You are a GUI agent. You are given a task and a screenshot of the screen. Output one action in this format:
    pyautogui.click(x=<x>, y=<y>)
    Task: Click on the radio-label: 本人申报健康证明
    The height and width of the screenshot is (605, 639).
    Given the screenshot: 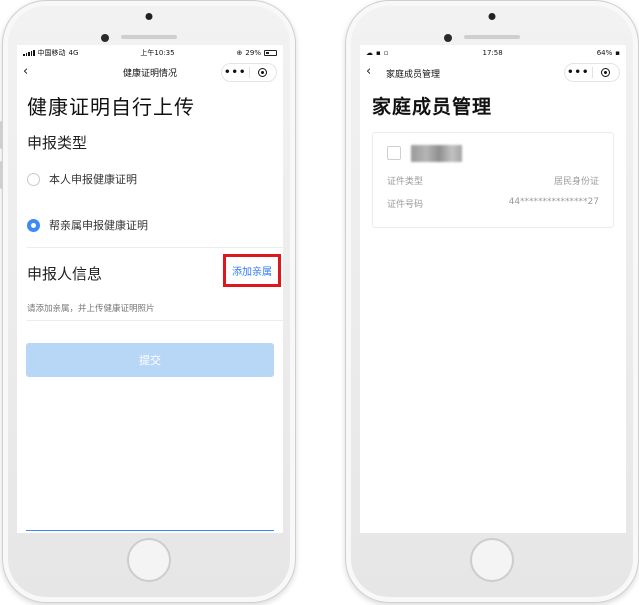 What is the action you would take?
    pyautogui.click(x=93, y=179)
    